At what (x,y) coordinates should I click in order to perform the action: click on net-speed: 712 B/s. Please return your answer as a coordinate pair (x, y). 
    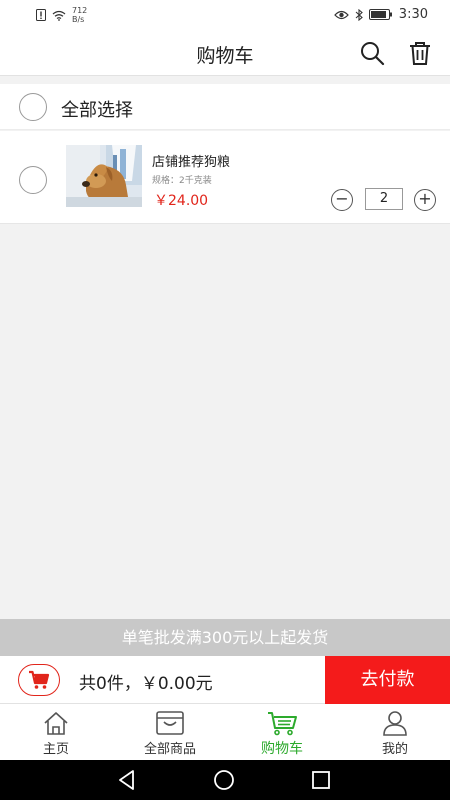
    Looking at the image, I should click on (79, 15).